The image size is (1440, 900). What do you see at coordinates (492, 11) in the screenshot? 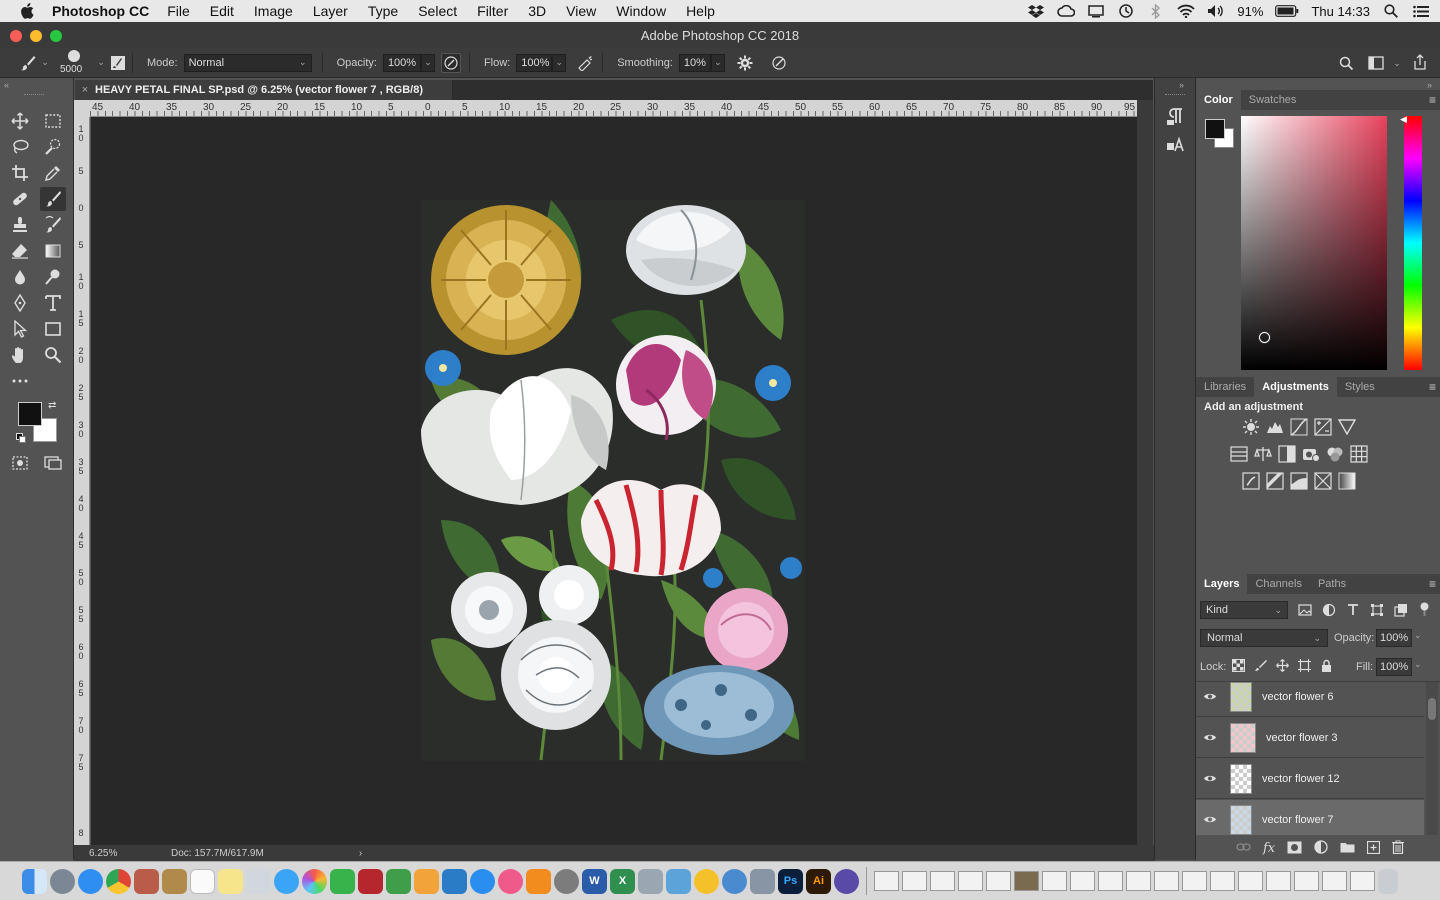
I see `menu-filter: Filter` at bounding box center [492, 11].